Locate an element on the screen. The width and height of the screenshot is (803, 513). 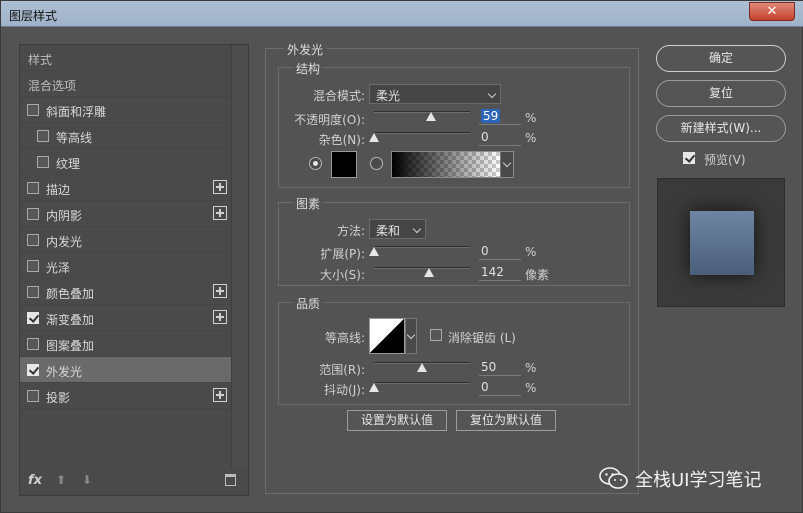
antialias-label: 消除锯齿 (L) is located at coordinates (482, 338).